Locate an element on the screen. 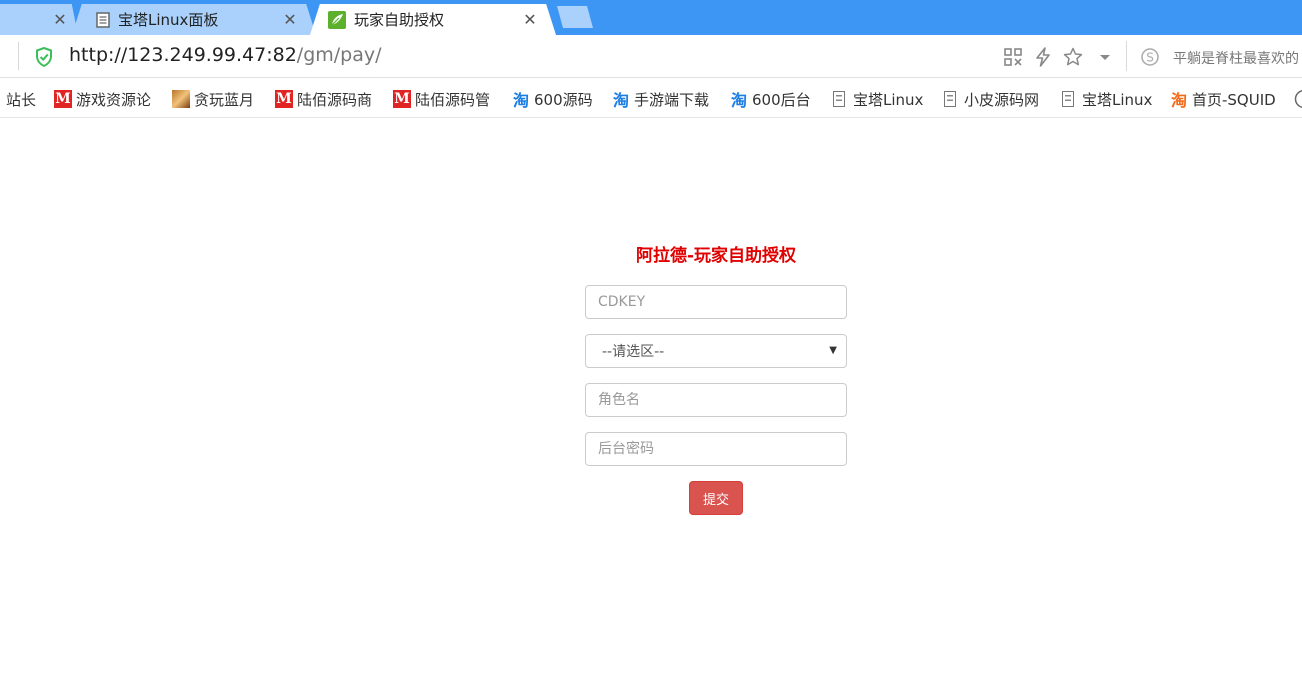 The width and height of the screenshot is (1302, 696). bookmark-item: M 陆佰源码商 is located at coordinates (323, 99).